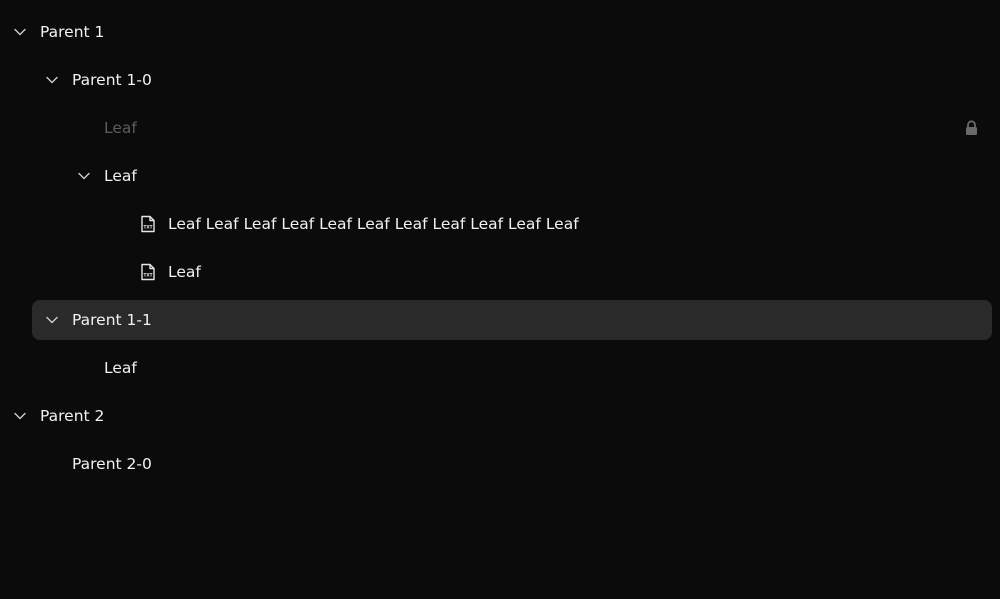 This screenshot has height=599, width=1000. What do you see at coordinates (500, 176) in the screenshot?
I see `tree-node-leaf-expanded: Leaf` at bounding box center [500, 176].